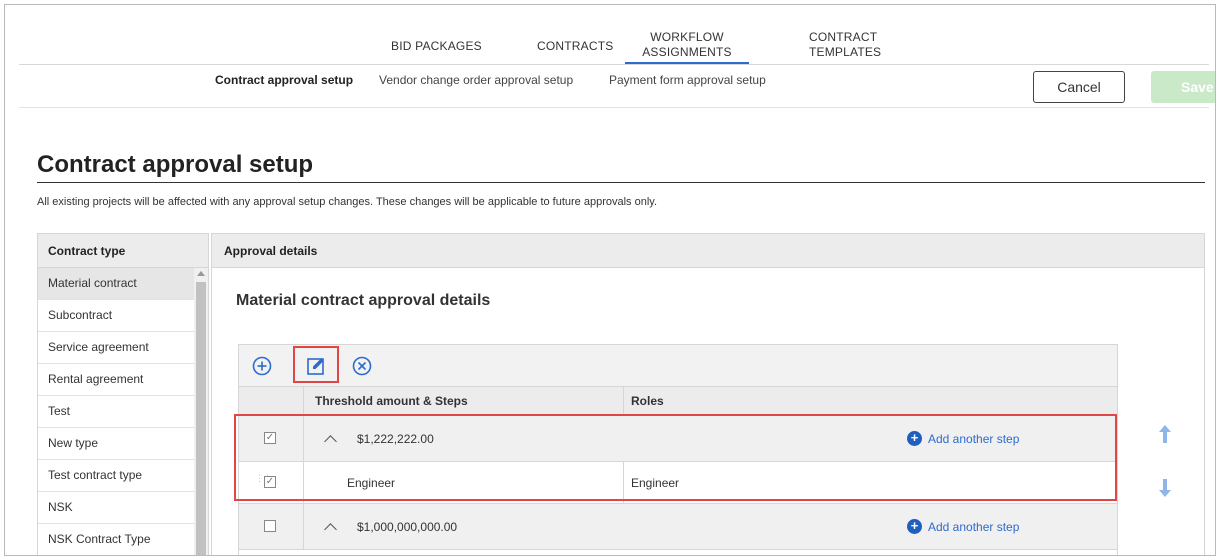 This screenshot has width=1220, height=560. I want to click on contract-type-item: Test, so click(116, 412).